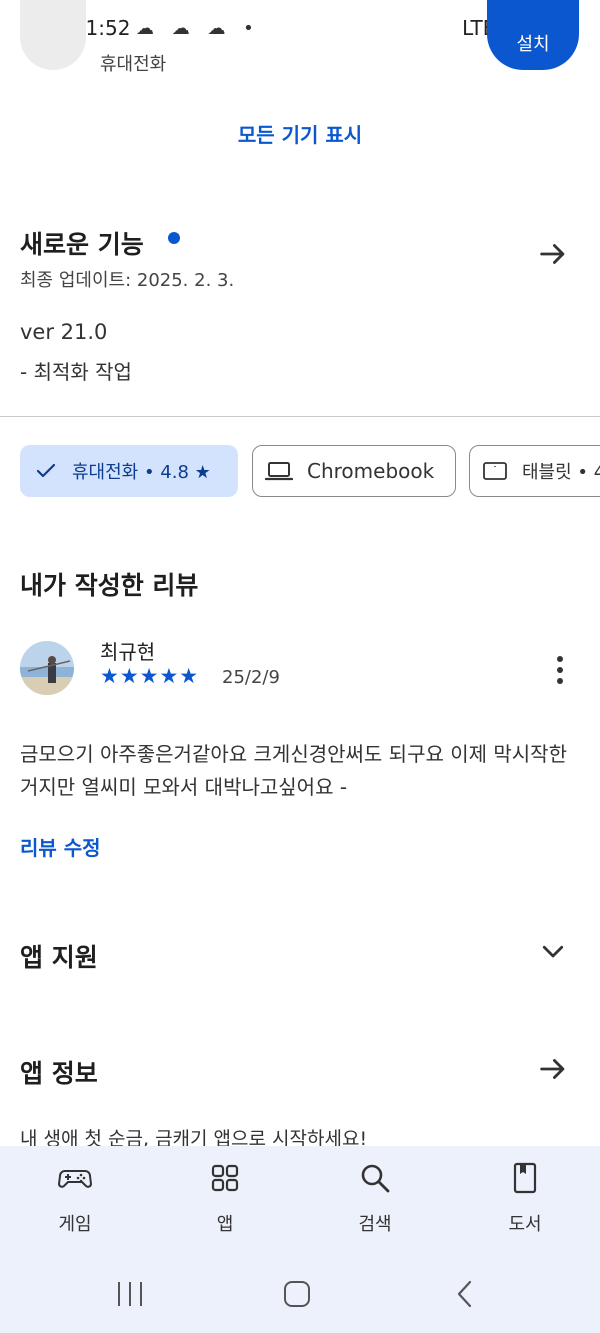 Image resolution: width=600 pixels, height=1333 pixels. Describe the element at coordinates (553, 951) in the screenshot. I see `chevron-down-icon` at that location.